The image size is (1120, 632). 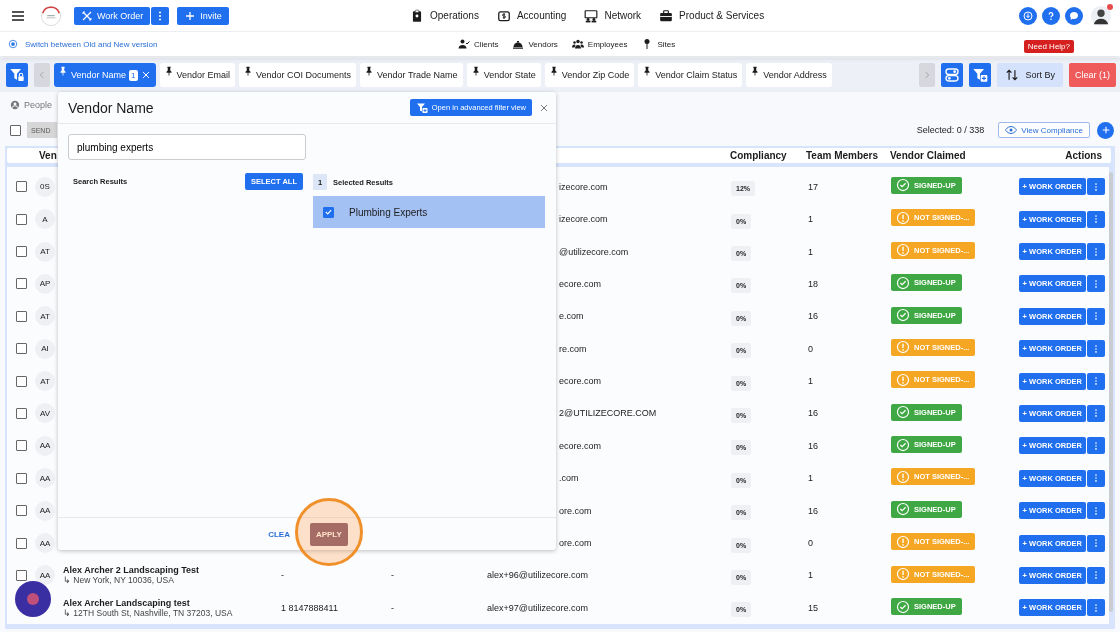 I want to click on help-button: Need Help?, so click(x=1048, y=46).